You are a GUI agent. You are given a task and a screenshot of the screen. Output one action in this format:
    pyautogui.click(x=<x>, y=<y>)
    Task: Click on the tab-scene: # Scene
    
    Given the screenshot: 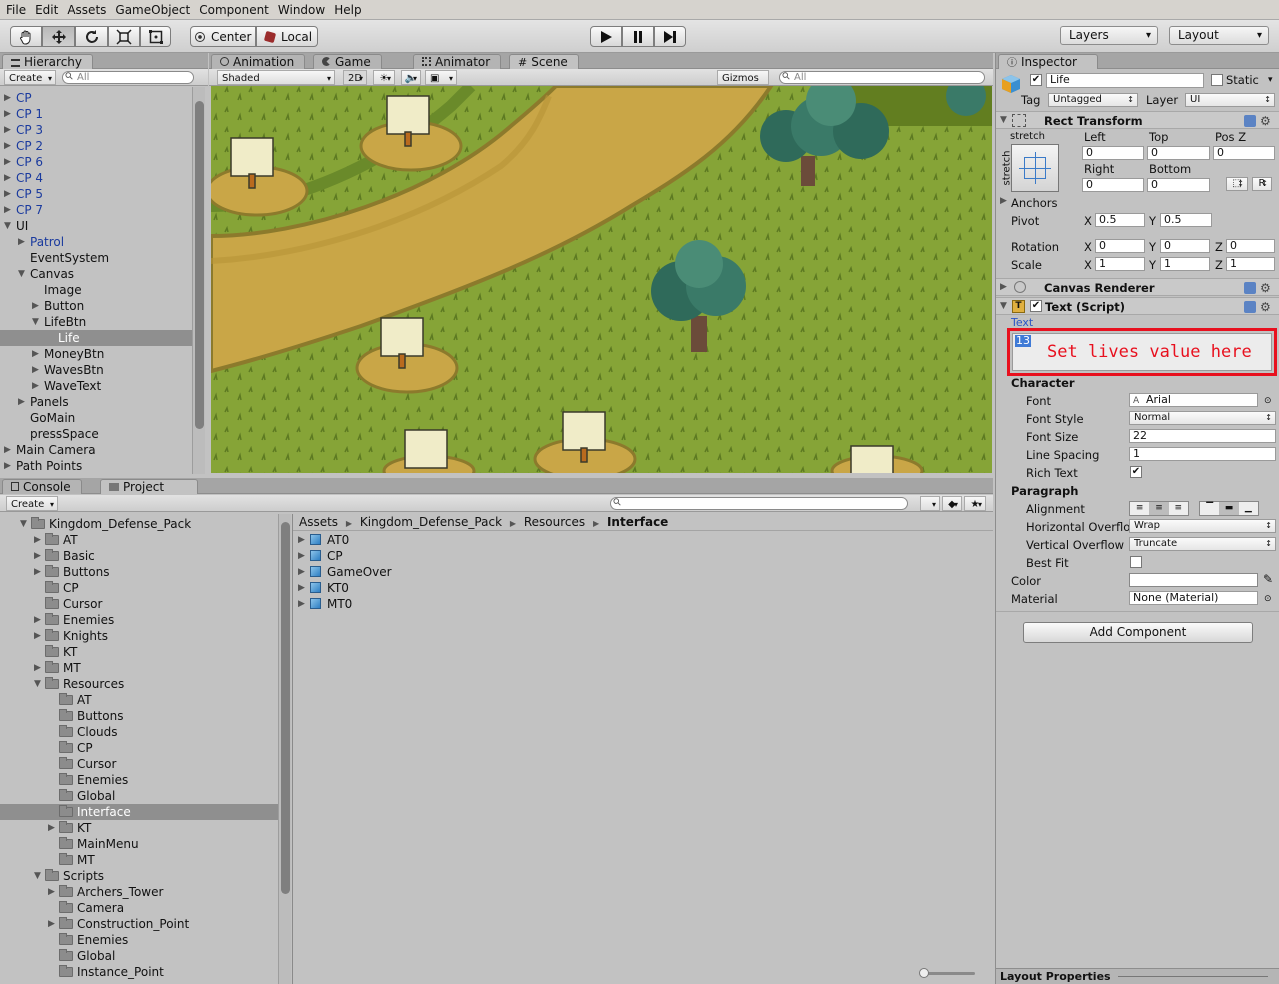 What is the action you would take?
    pyautogui.click(x=544, y=61)
    